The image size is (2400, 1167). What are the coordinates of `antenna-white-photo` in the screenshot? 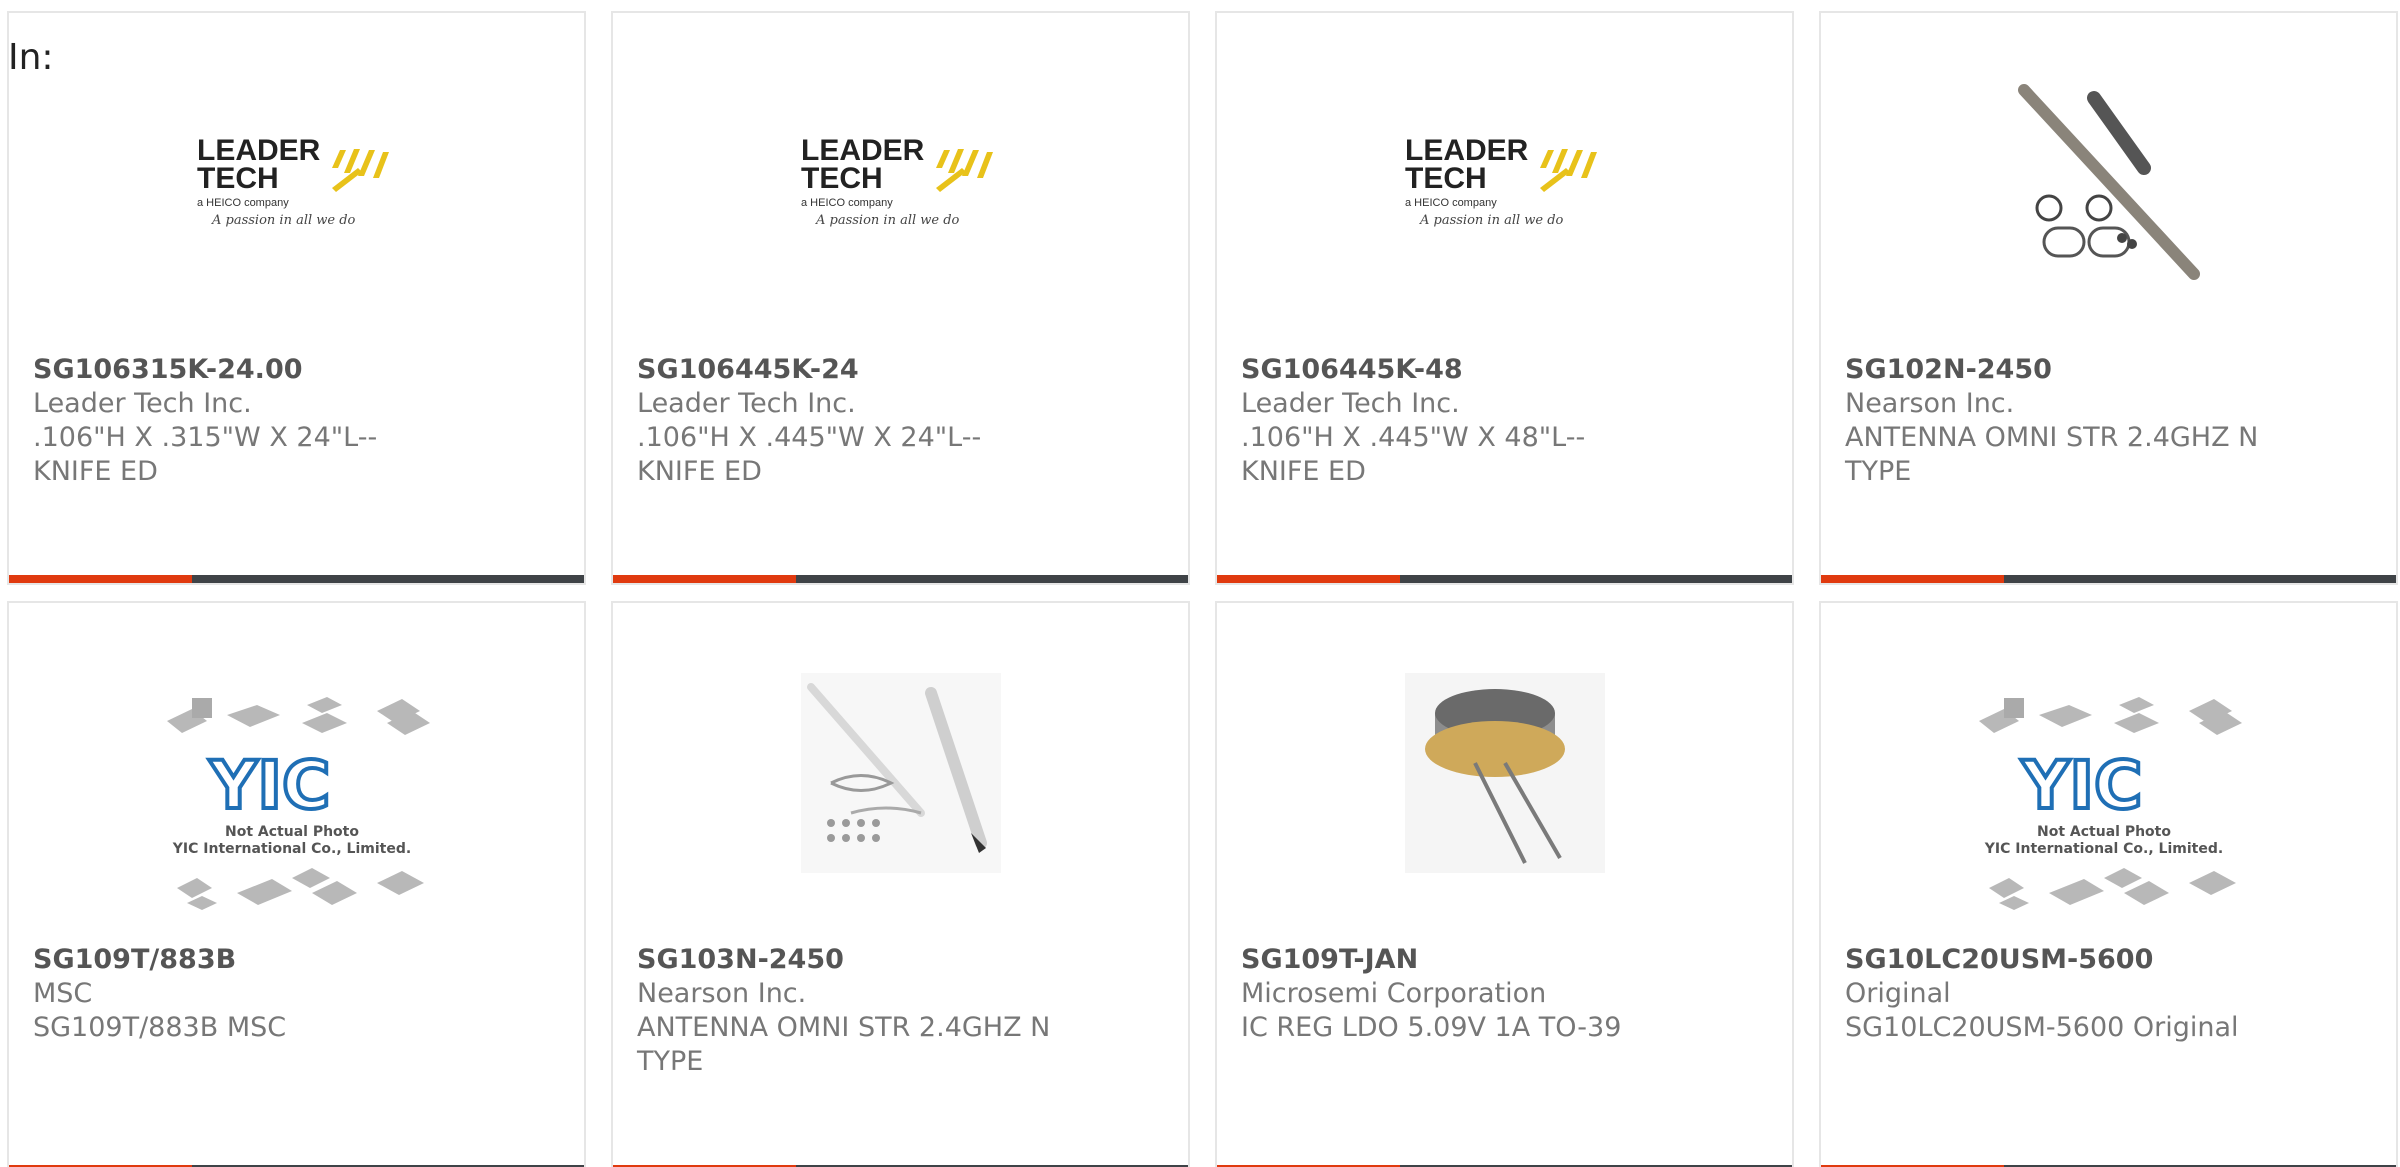 It's located at (900, 773).